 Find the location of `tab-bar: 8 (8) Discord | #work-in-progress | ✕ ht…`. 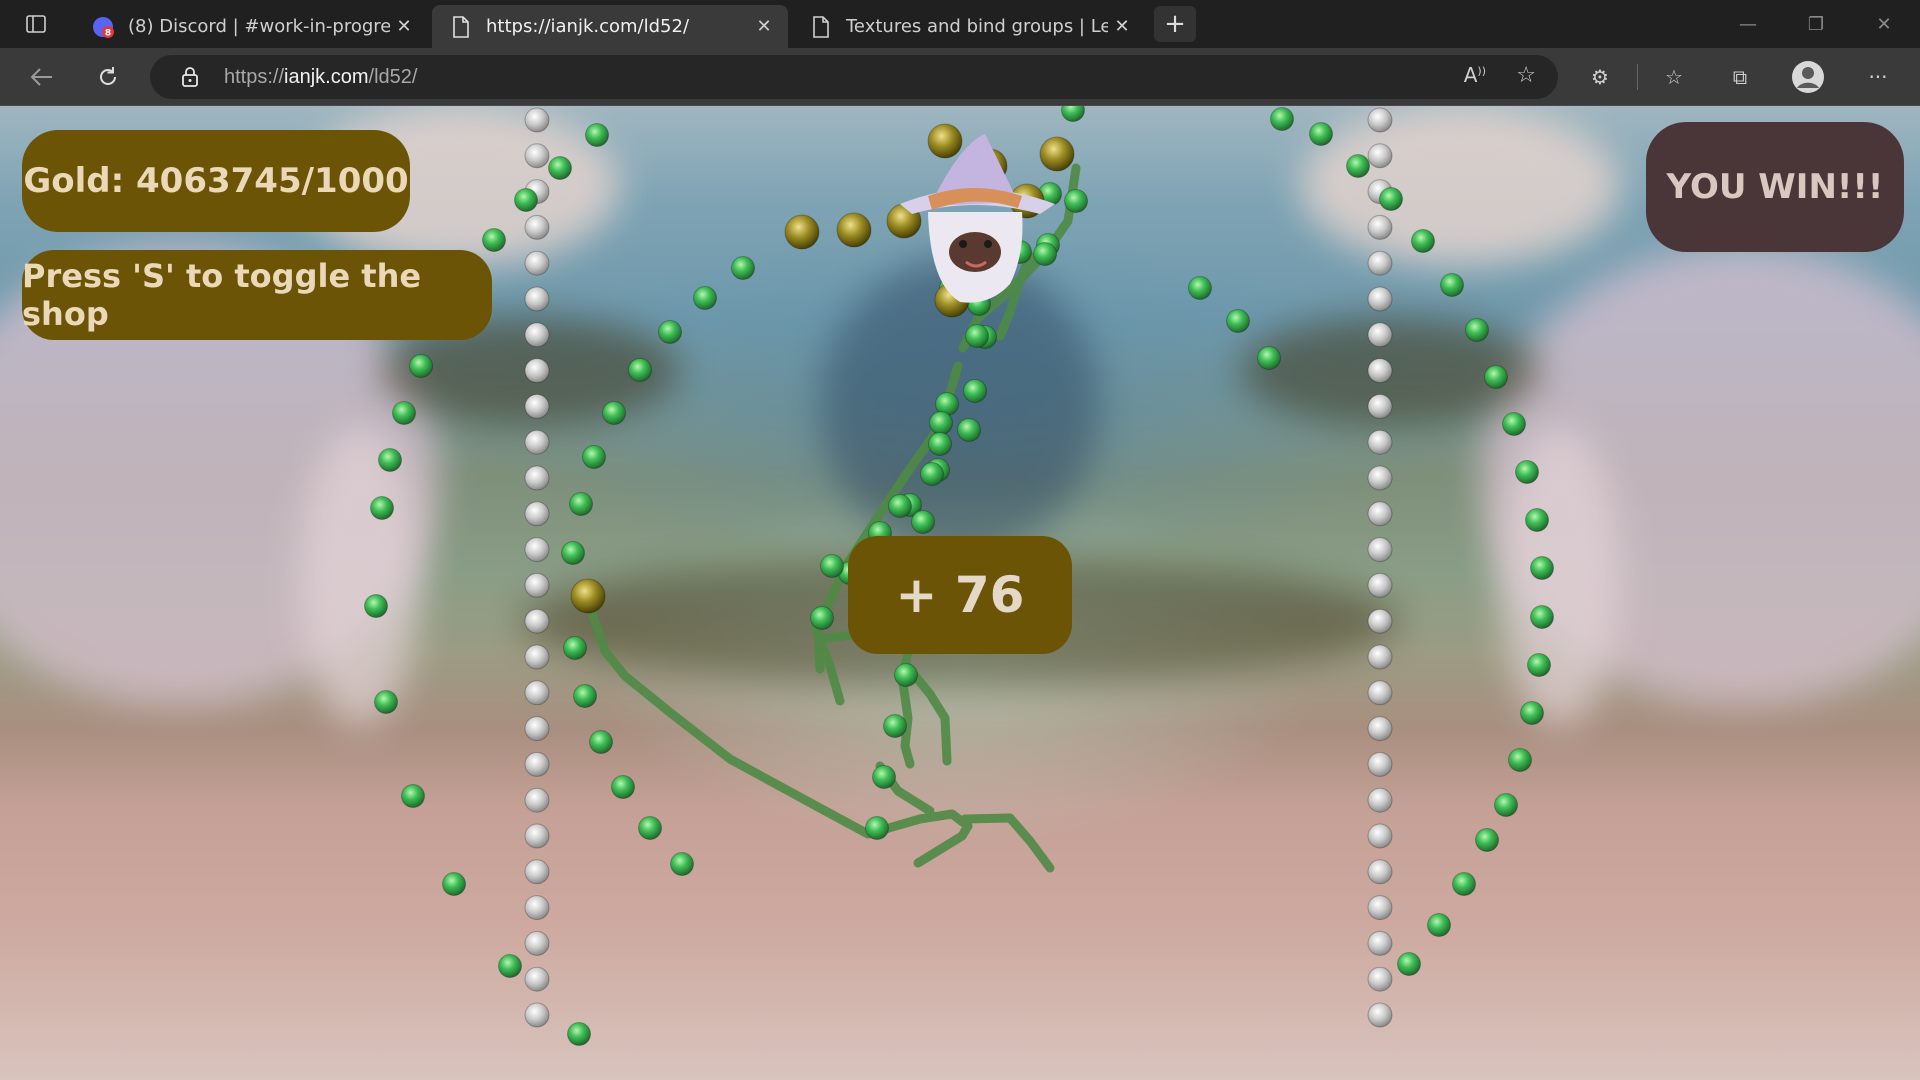

tab-bar: 8 (8) Discord | #work-in-progress | ✕ ht… is located at coordinates (960, 24).